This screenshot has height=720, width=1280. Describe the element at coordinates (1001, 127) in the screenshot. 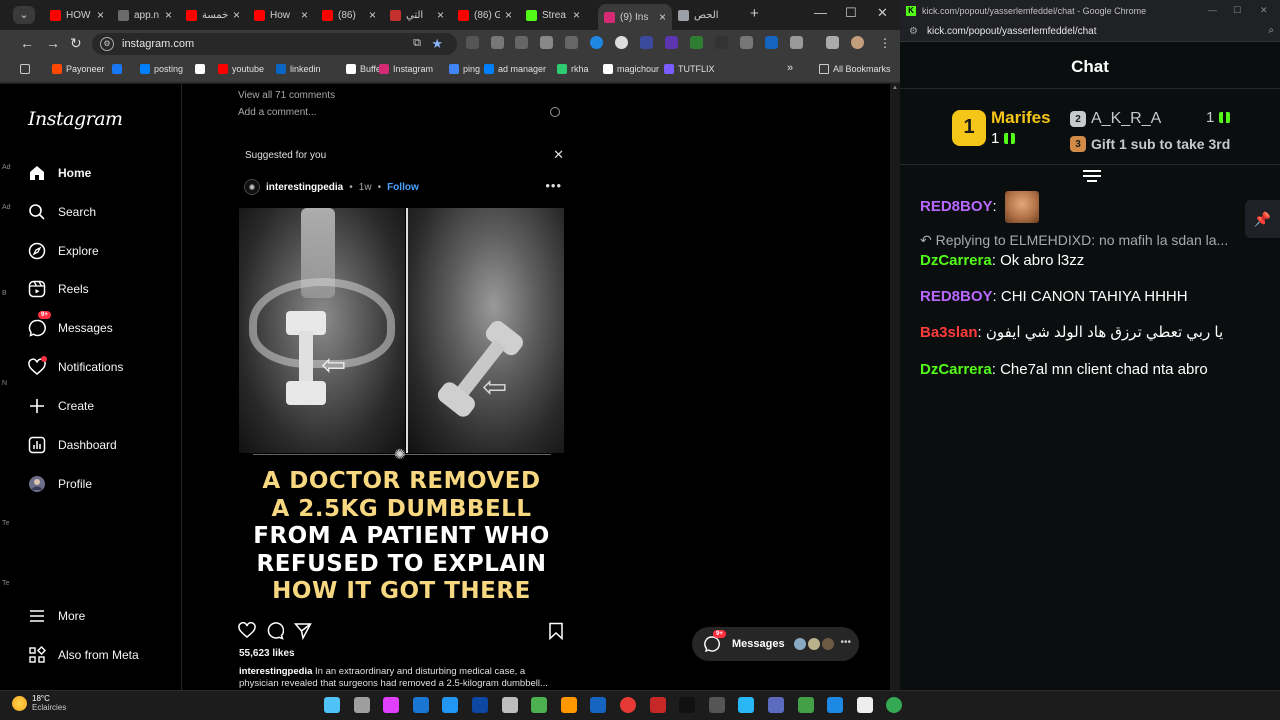

I see `top-gifter-1: 1 Marifes 1` at that location.